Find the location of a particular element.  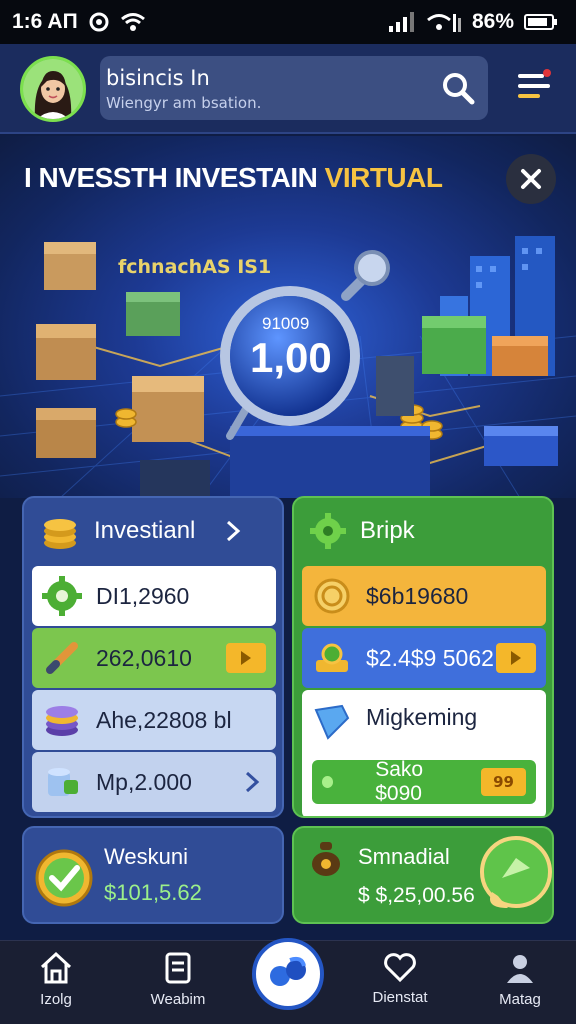

document-icon is located at coordinates (178, 968).